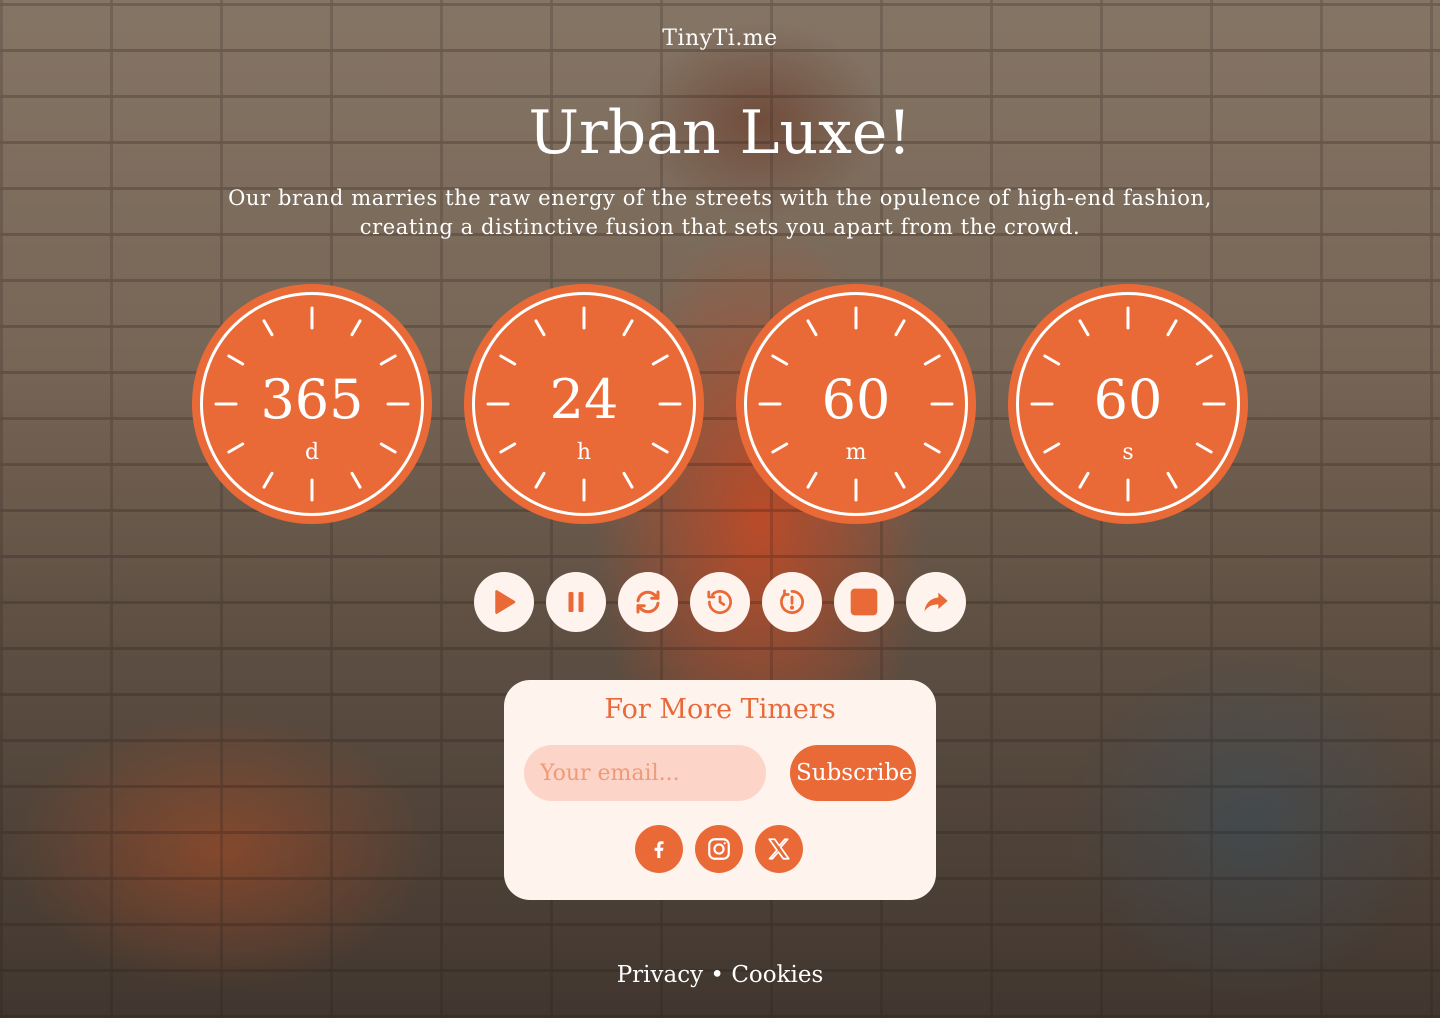 This screenshot has height=1018, width=1440. I want to click on share-icon, so click(936, 602).